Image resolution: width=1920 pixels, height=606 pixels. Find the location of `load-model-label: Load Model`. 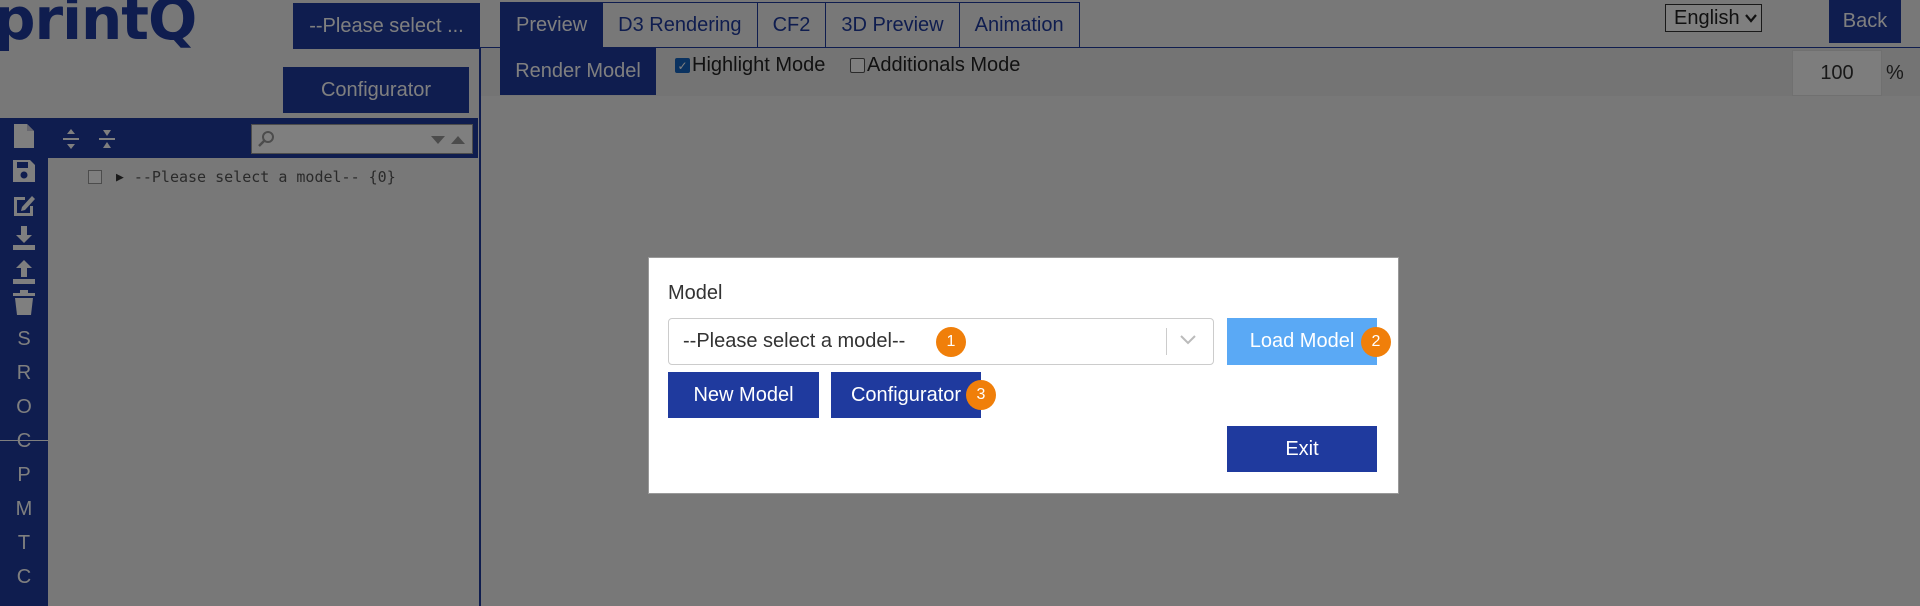

load-model-label: Load Model is located at coordinates (1302, 341).